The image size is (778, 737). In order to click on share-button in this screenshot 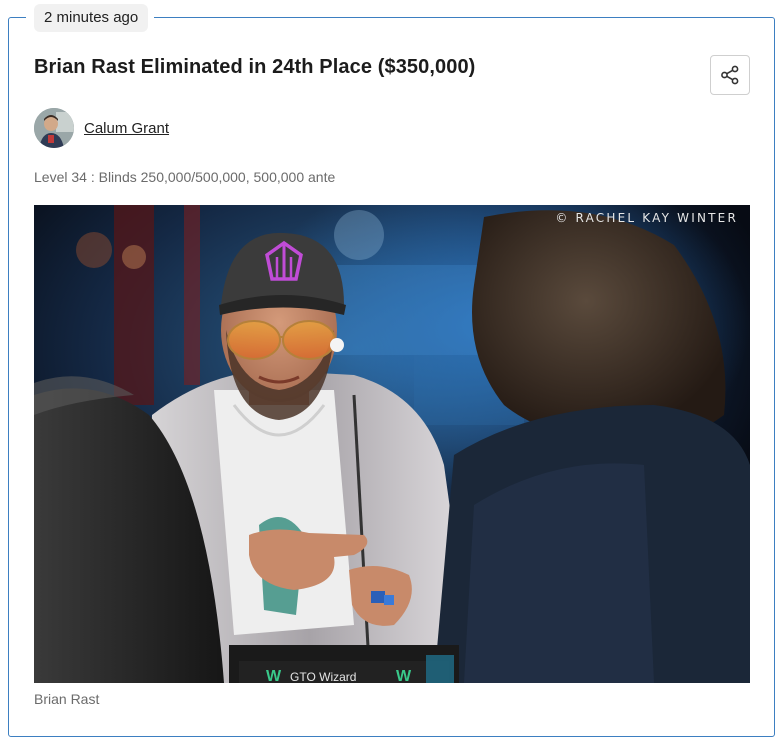, I will do `click(730, 75)`.